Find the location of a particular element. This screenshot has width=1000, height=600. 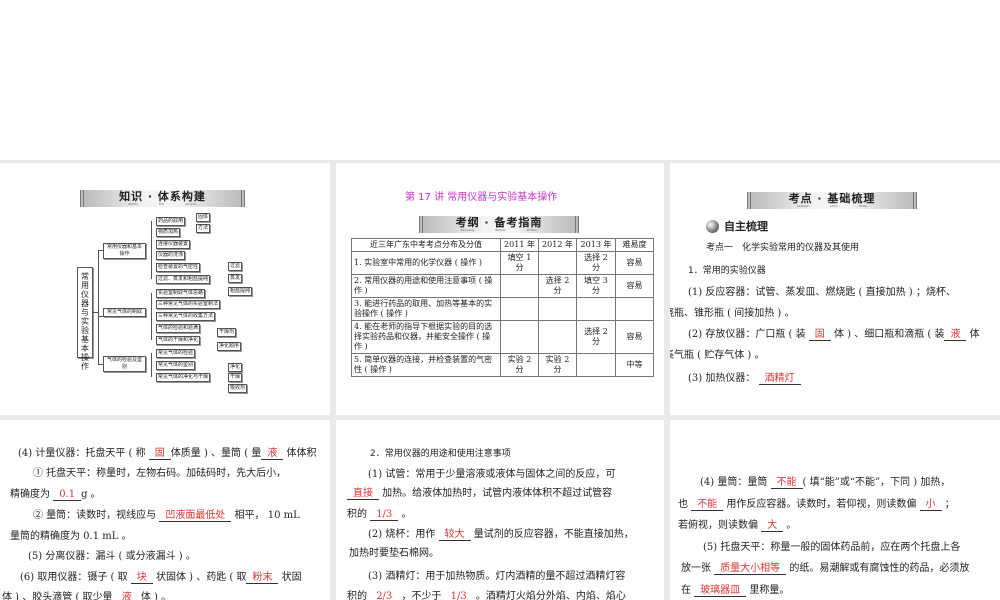

answer-blank: 粉末 is located at coordinates (262, 578).